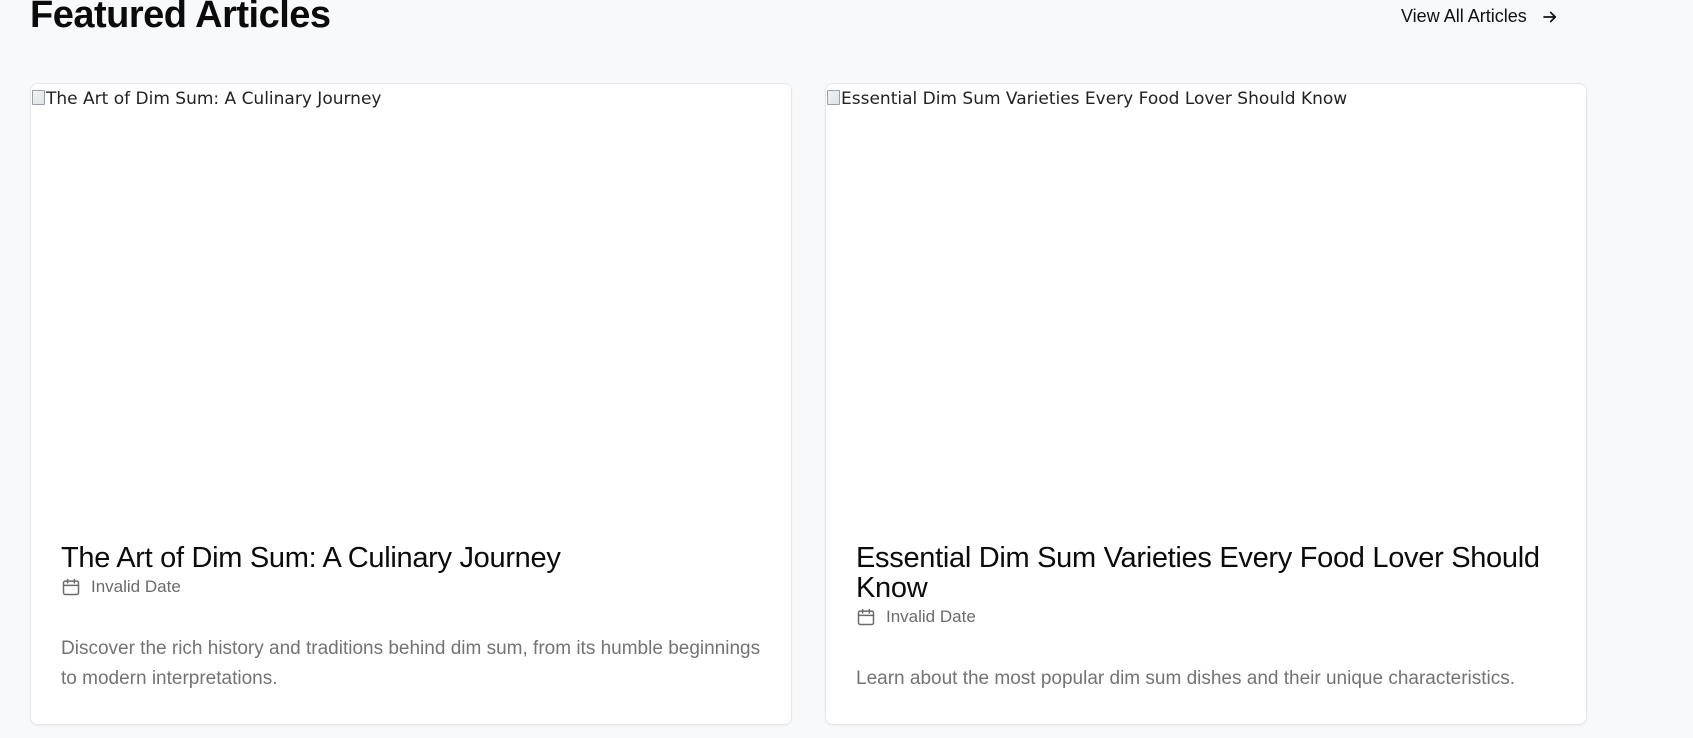 This screenshot has width=1693, height=738. Describe the element at coordinates (411, 558) in the screenshot. I see `article-title: The Art of Dim Sum: A Culinary Journey` at that location.